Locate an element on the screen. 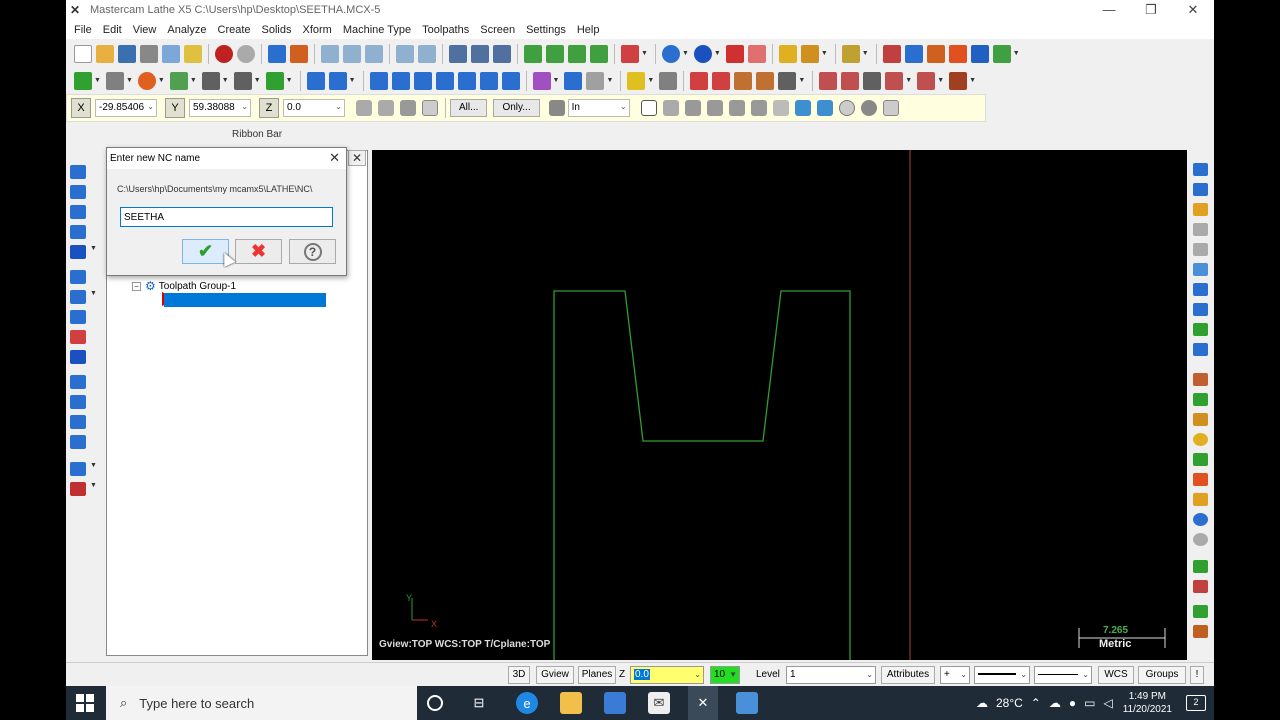 The width and height of the screenshot is (1280, 720). vertical-dim-icon is located at coordinates (1200, 229).